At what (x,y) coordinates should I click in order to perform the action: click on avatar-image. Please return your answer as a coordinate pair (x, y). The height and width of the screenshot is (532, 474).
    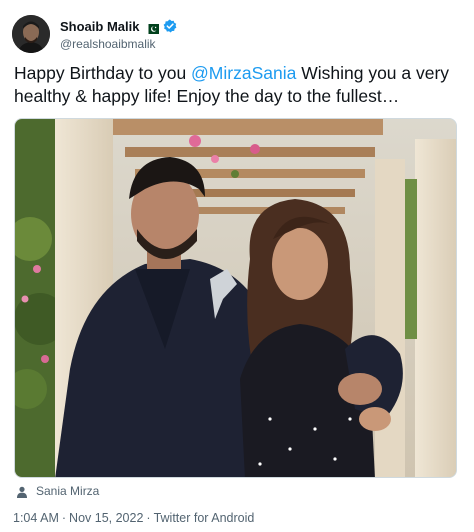
    Looking at the image, I should click on (31, 34).